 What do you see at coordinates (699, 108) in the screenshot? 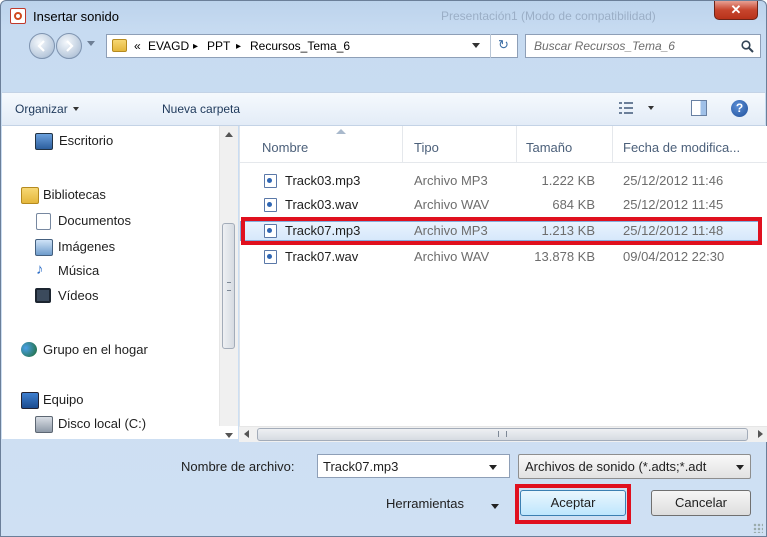
I see `preview-pane-icon` at bounding box center [699, 108].